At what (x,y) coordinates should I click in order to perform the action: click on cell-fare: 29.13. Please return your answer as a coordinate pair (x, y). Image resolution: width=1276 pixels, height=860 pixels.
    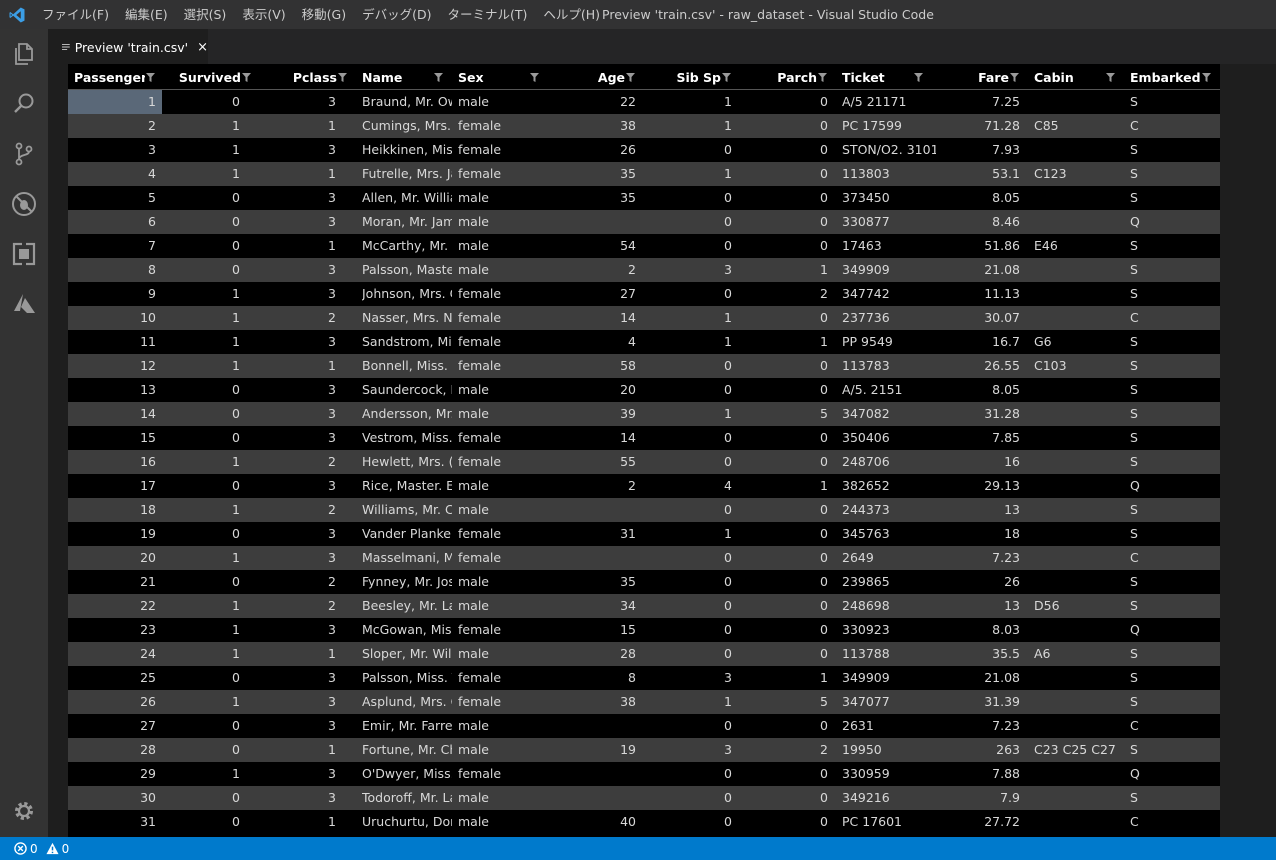
    Looking at the image, I should click on (973, 486).